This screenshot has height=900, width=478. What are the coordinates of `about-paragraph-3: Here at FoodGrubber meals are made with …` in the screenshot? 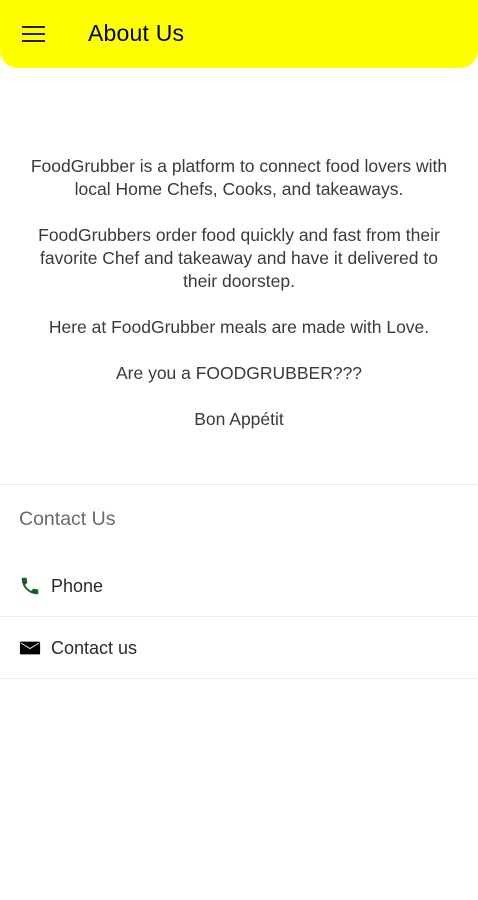 It's located at (239, 327).